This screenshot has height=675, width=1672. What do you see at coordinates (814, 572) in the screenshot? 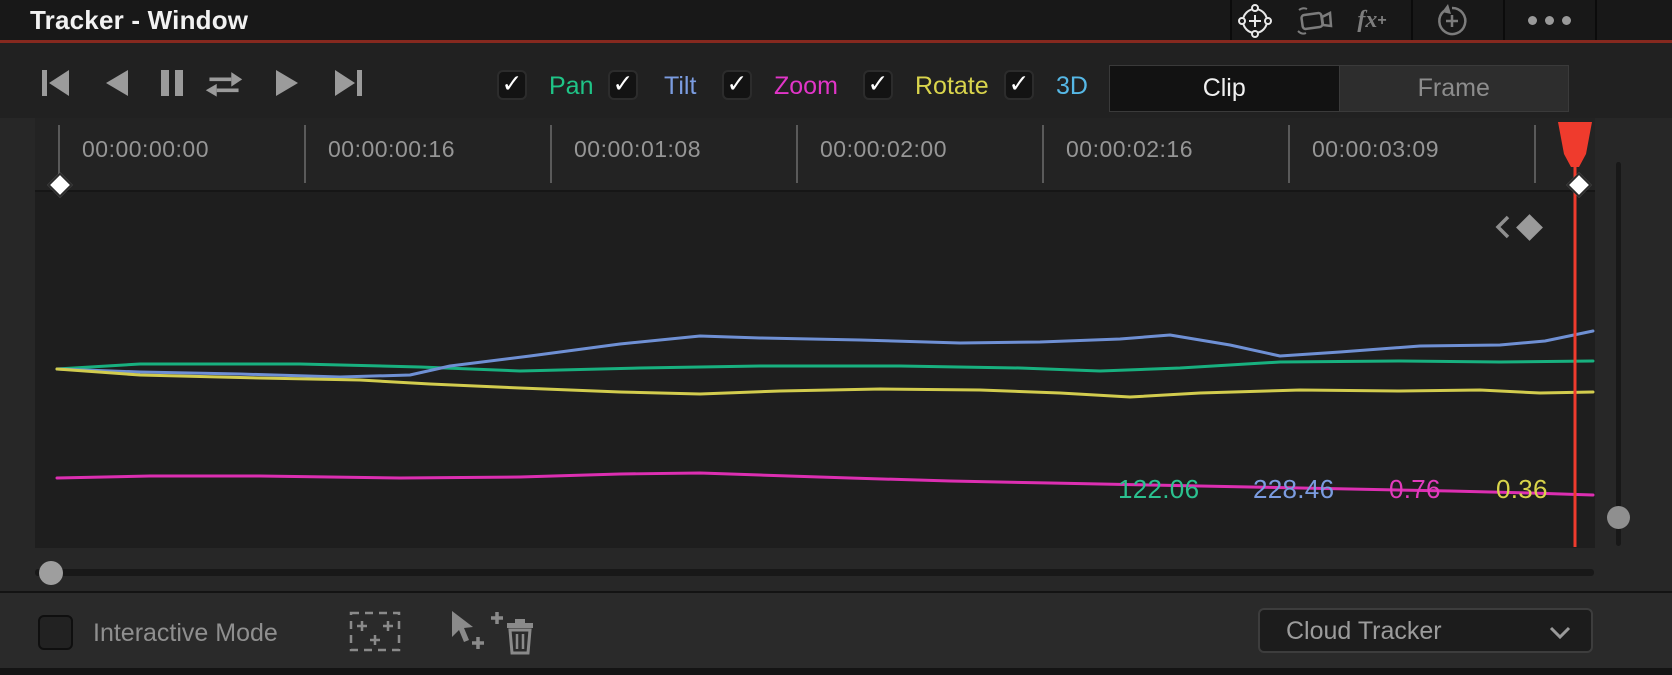
I see `horizontal-scrollbar-track` at bounding box center [814, 572].